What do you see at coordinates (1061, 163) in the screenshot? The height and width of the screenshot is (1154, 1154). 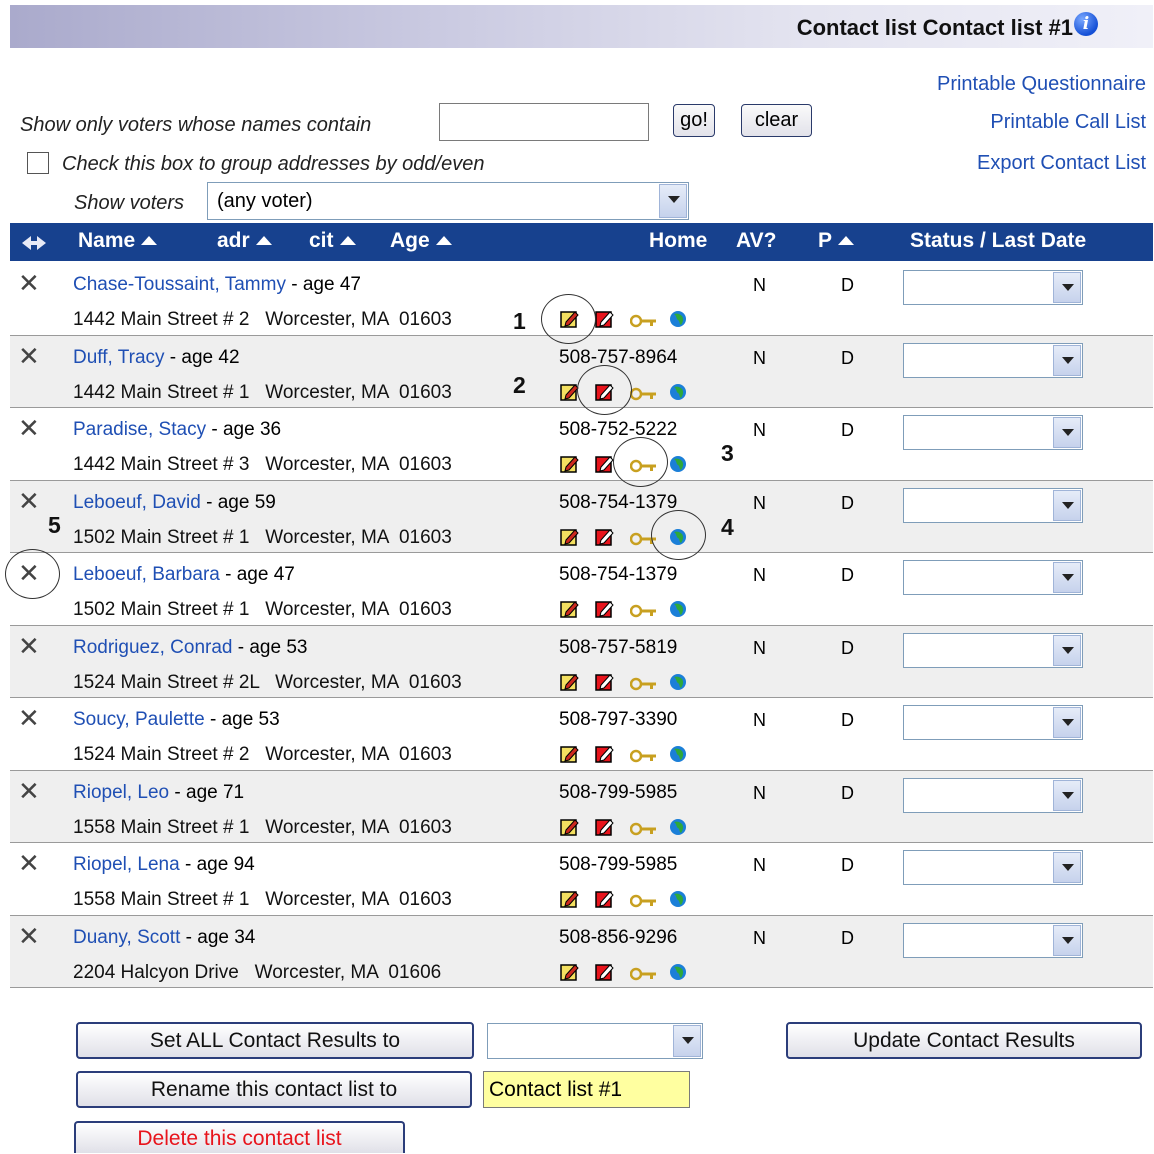 I see `export-contact-list-link: Export Contact List` at bounding box center [1061, 163].